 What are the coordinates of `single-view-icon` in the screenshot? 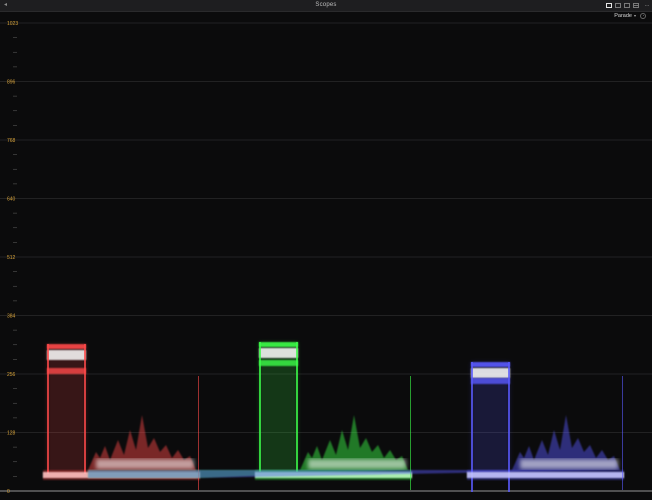 It's located at (608, 5).